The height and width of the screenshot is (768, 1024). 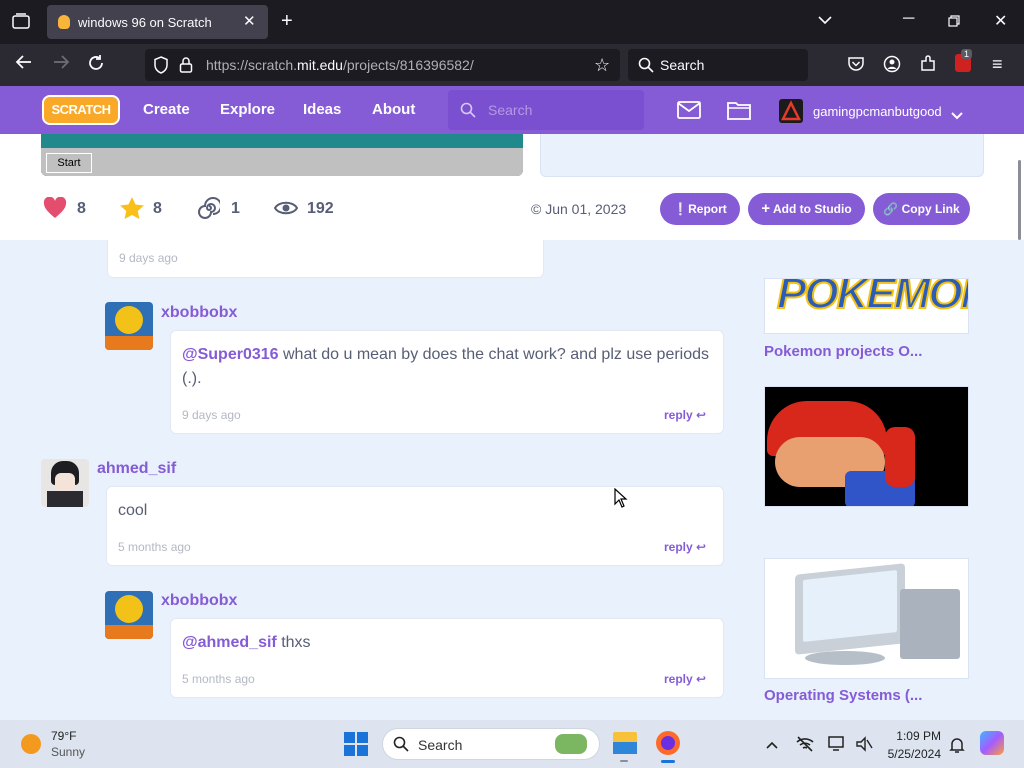 I want to click on account-chevron-down-icon, so click(x=957, y=116).